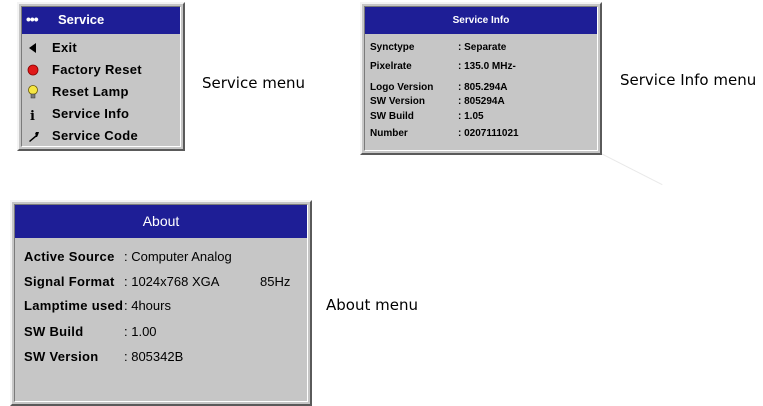 This screenshot has height=406, width=763. Describe the element at coordinates (402, 87) in the screenshot. I see `info-key: Logo Version` at that location.